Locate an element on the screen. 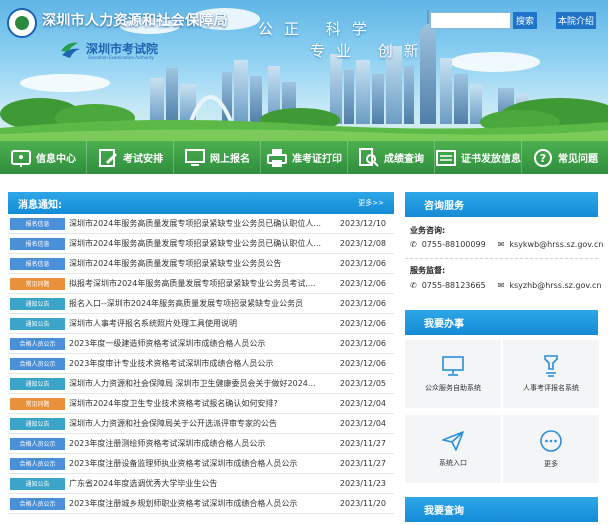 The height and width of the screenshot is (525, 608). notice-date: 2023/11/20 is located at coordinates (362, 503).